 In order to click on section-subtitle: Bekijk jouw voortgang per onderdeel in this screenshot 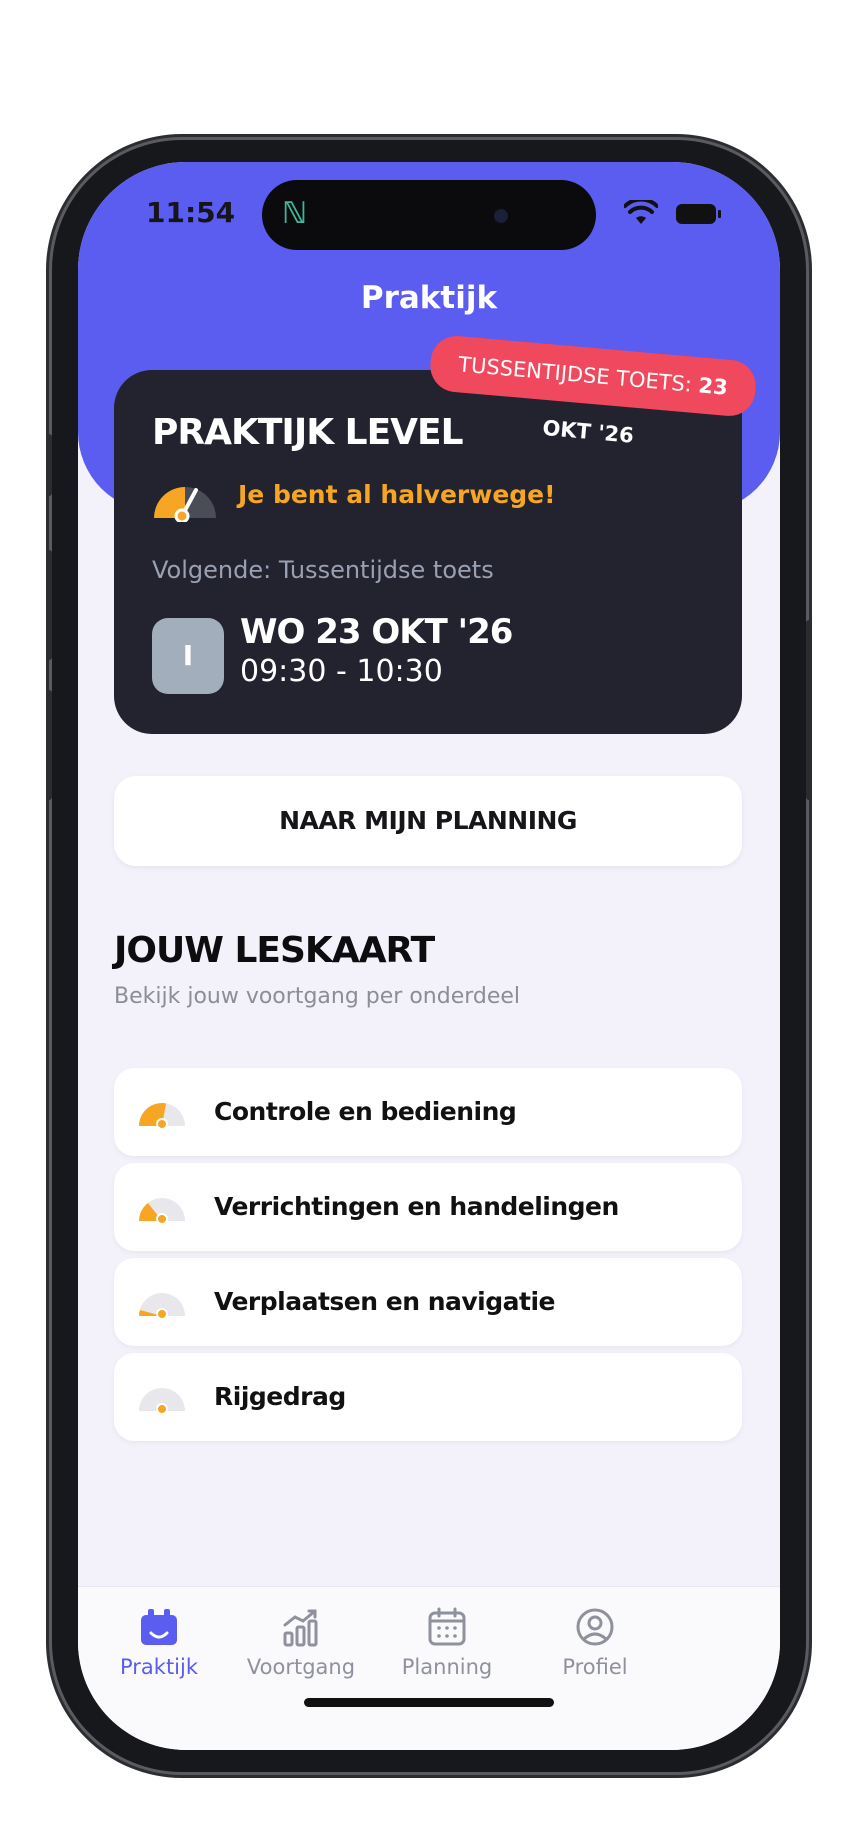, I will do `click(317, 996)`.